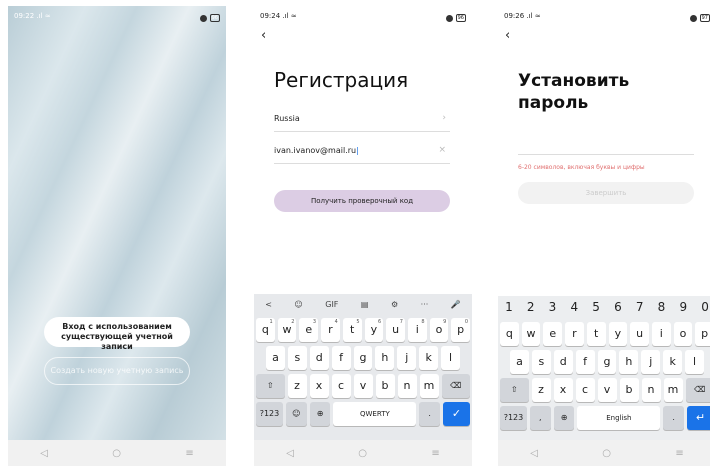 The height and width of the screenshot is (466, 710). What do you see at coordinates (298, 304) in the screenshot?
I see `keyboard-tool-1: ☺` at bounding box center [298, 304].